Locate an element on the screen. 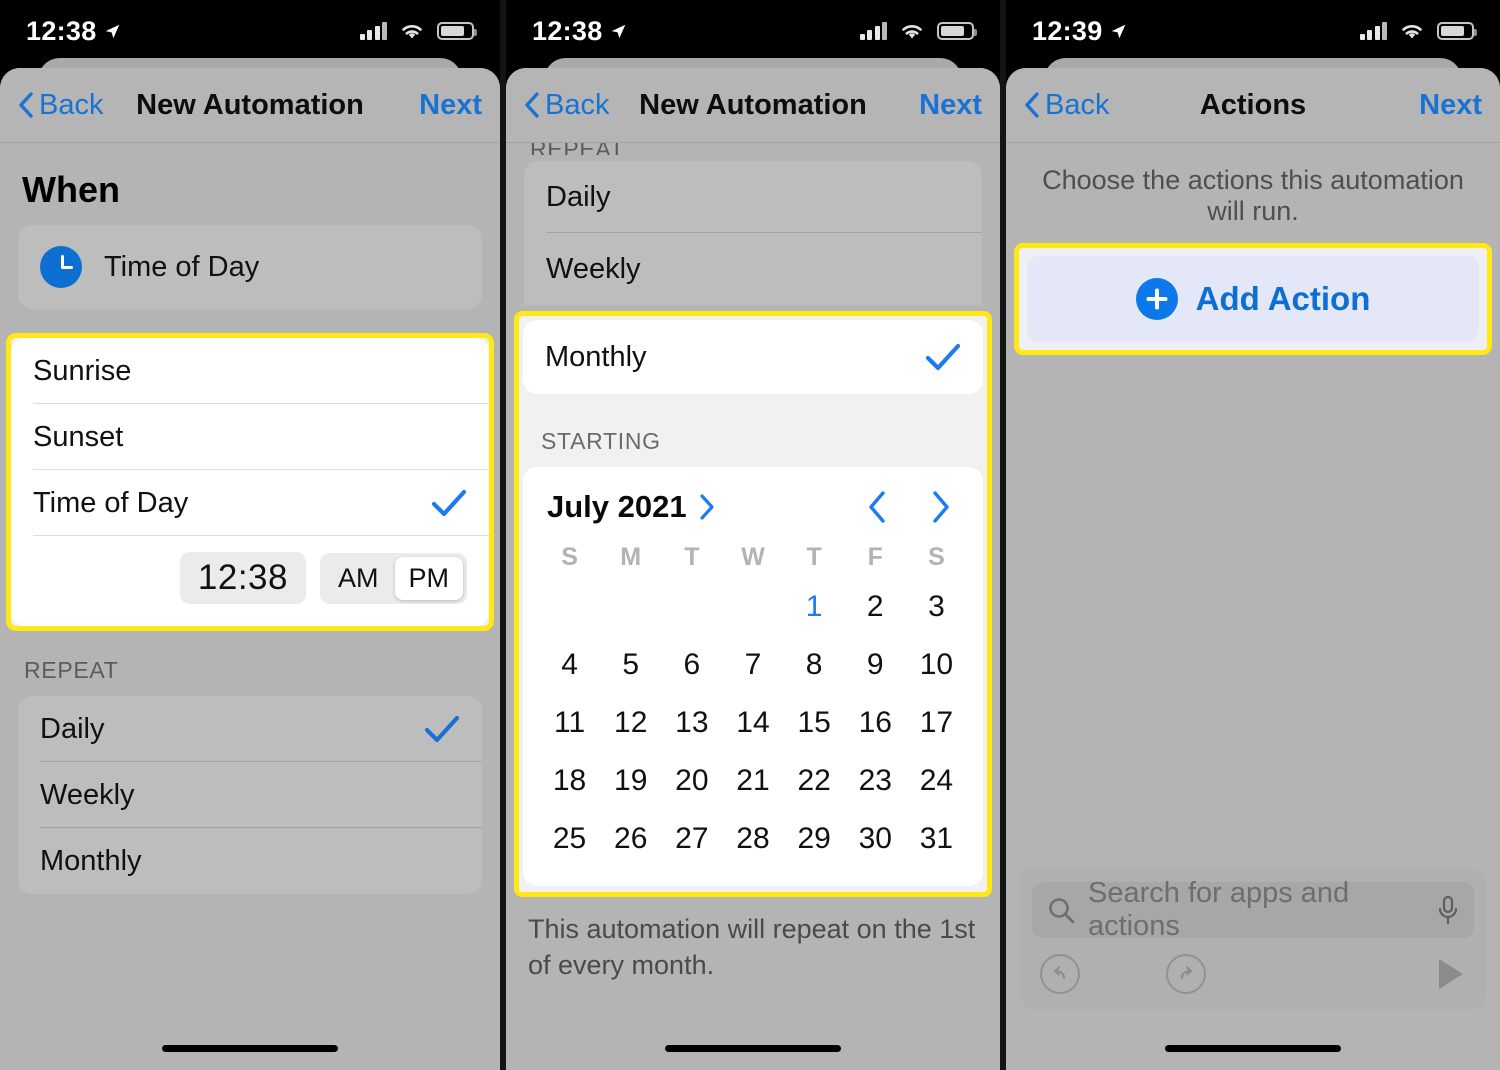 Image resolution: width=1500 pixels, height=1070 pixels. status-time: 12:38 is located at coordinates (567, 30).